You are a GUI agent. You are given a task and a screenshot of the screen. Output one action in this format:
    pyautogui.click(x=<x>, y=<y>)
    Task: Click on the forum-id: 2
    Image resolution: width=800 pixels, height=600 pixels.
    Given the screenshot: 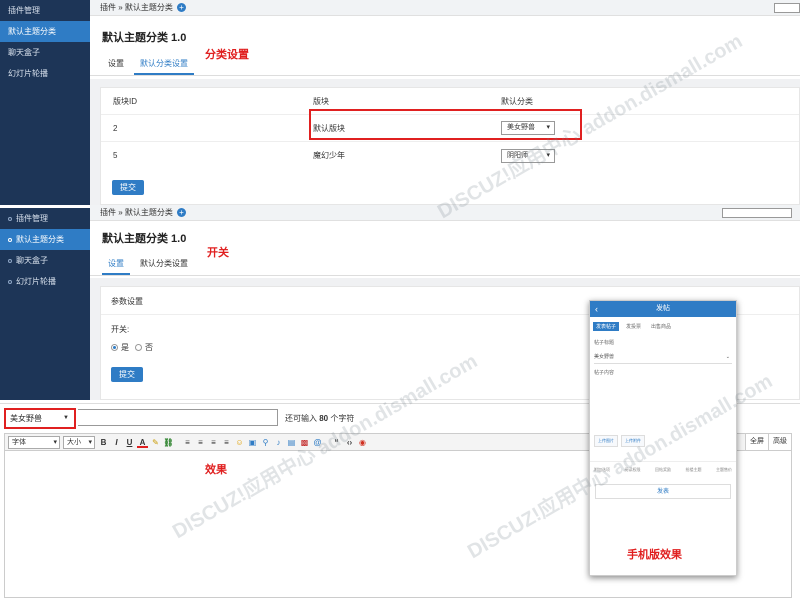 What is the action you would take?
    pyautogui.click(x=115, y=128)
    